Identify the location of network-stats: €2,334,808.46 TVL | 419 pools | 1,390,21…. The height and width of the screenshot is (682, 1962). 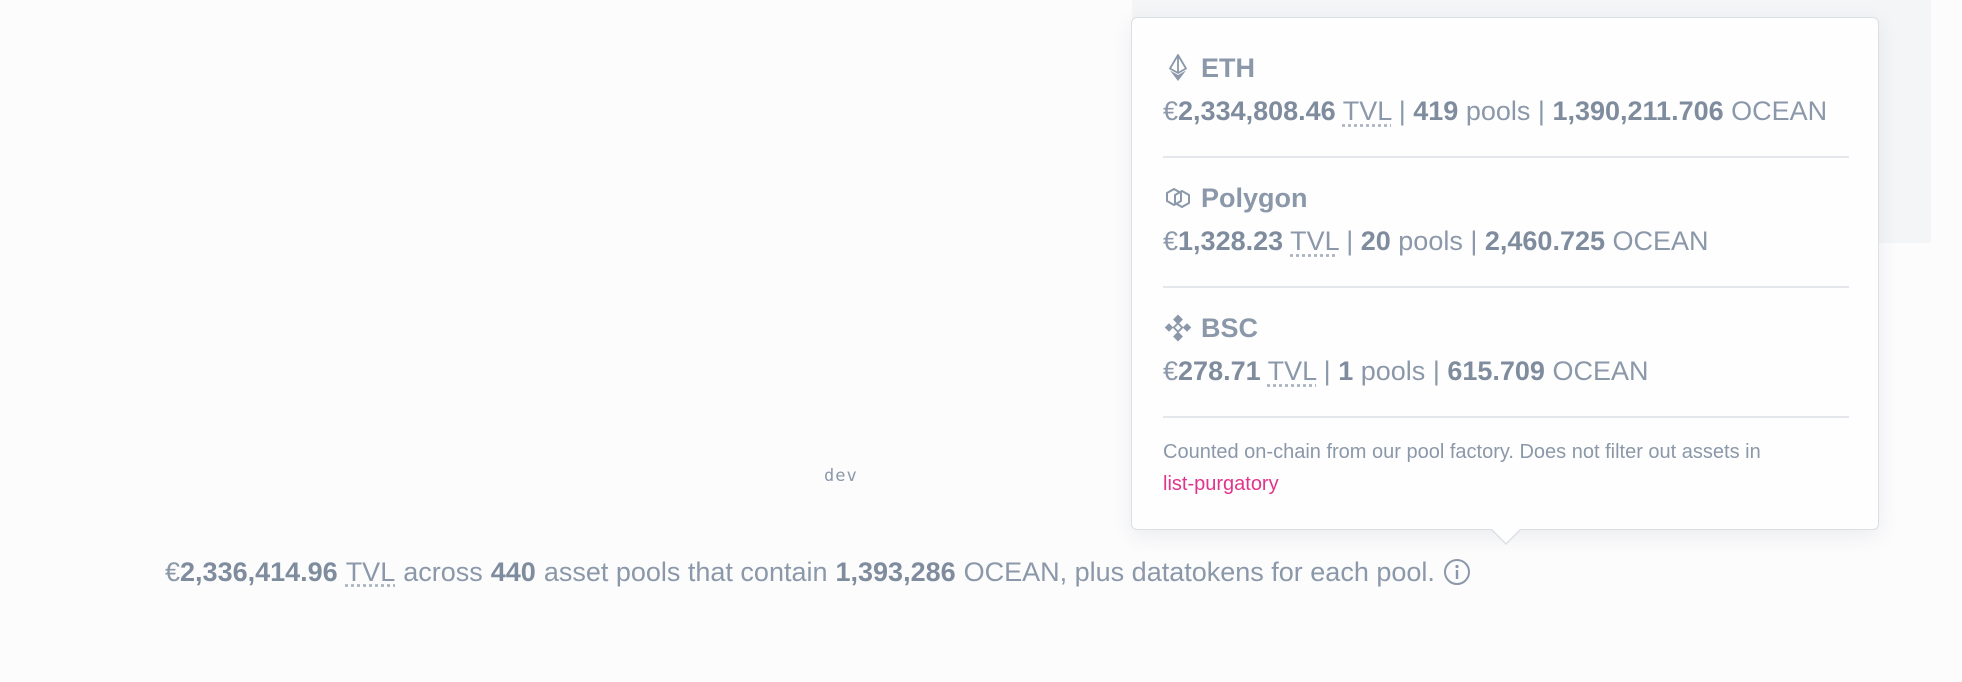
(1506, 114).